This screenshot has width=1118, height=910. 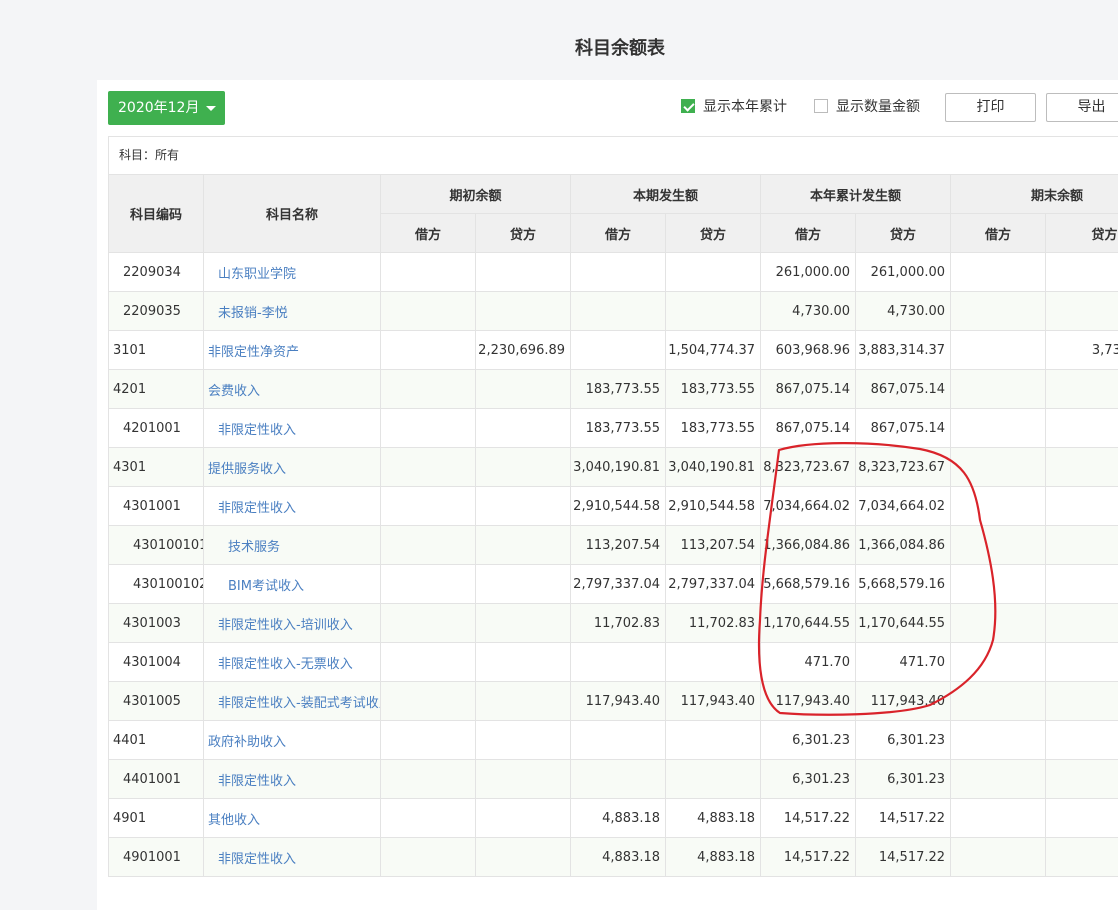 I want to click on subject-name-link: 技术服务, so click(x=292, y=545).